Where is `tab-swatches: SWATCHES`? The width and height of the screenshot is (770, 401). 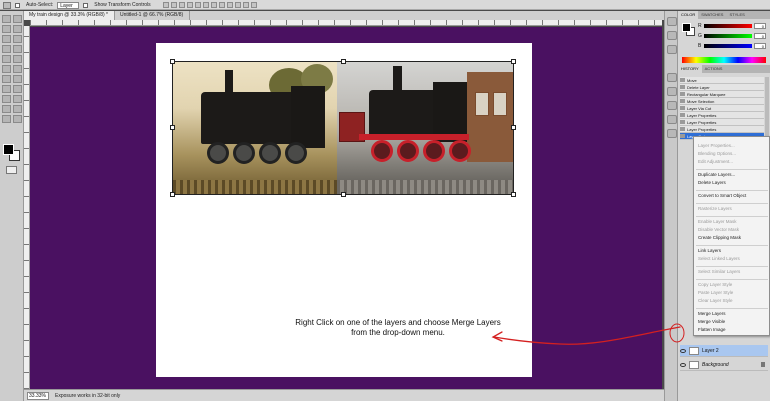
tab-swatches: SWATCHES is located at coordinates (712, 15).